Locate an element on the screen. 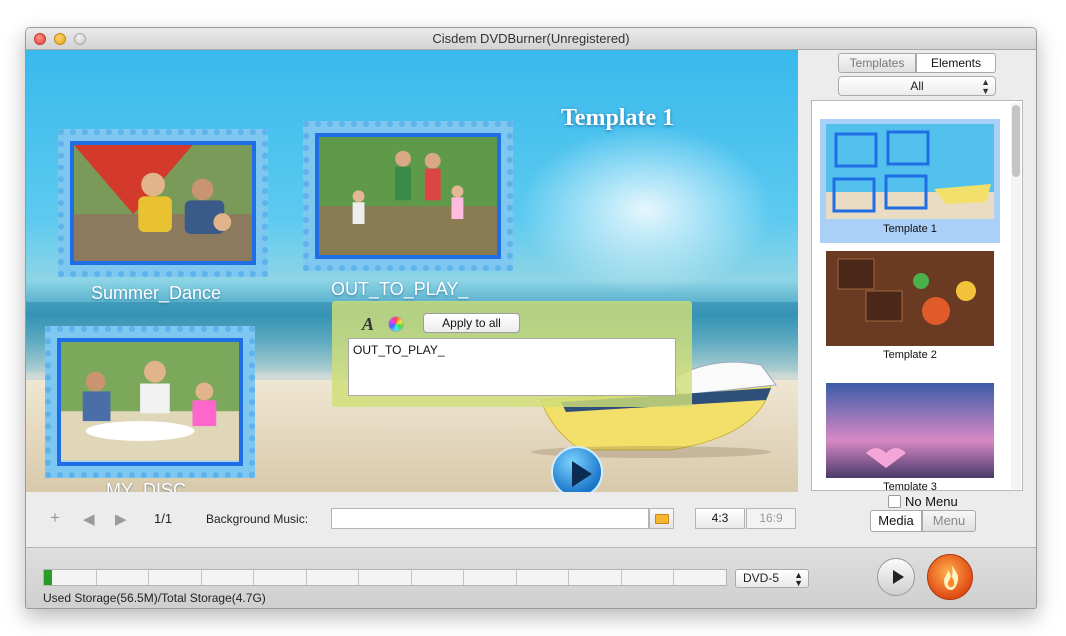 This screenshot has height=636, width=1066. filter-value: All is located at coordinates (917, 86).